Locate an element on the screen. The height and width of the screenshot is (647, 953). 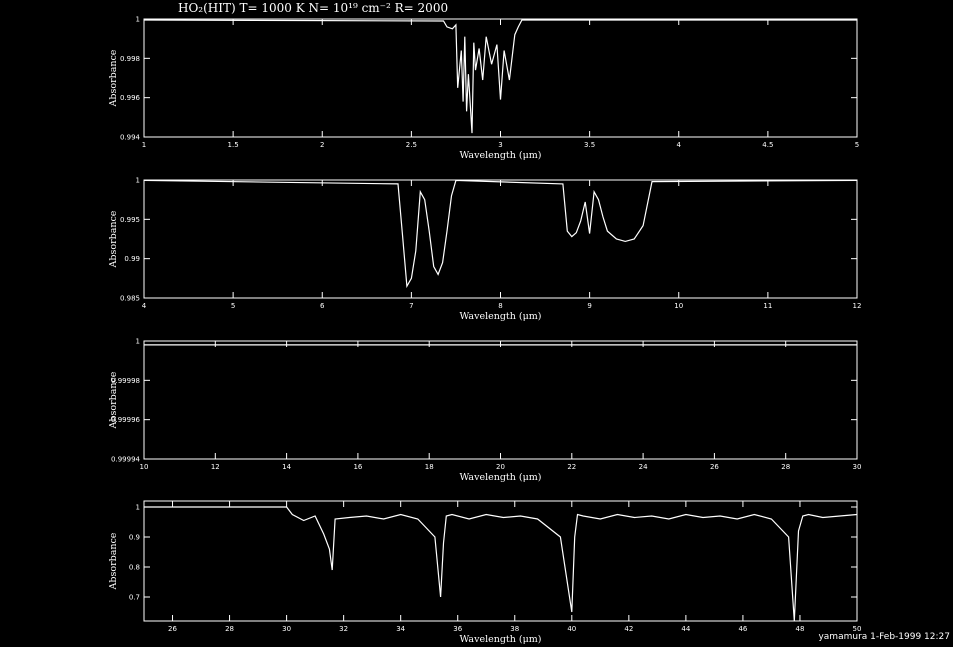
y-tick-label: 0.994 is located at coordinates (130, 138).